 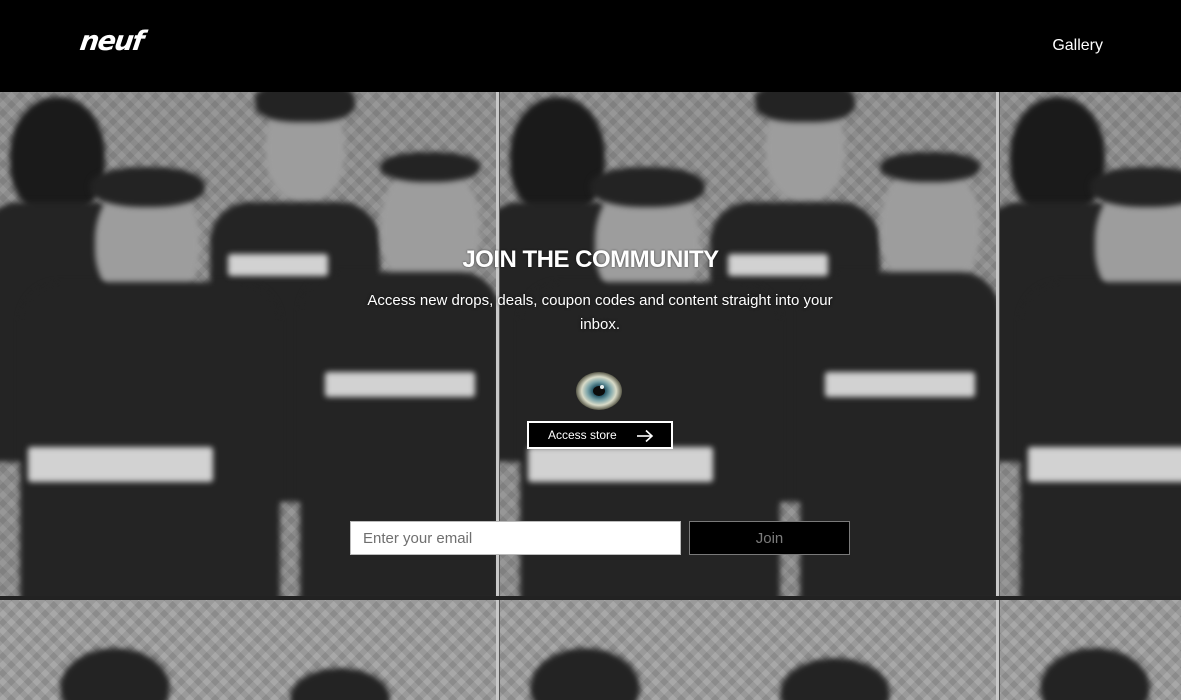 I want to click on email-input, so click(x=515, y=538).